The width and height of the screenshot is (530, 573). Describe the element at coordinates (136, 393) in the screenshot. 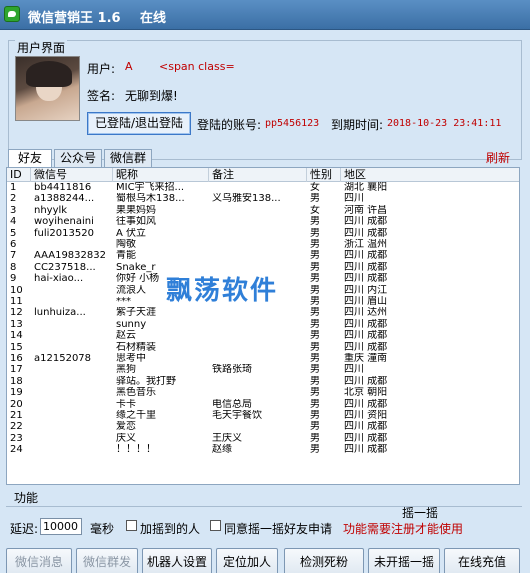

I see `table-cell: 黑色音乐` at that location.